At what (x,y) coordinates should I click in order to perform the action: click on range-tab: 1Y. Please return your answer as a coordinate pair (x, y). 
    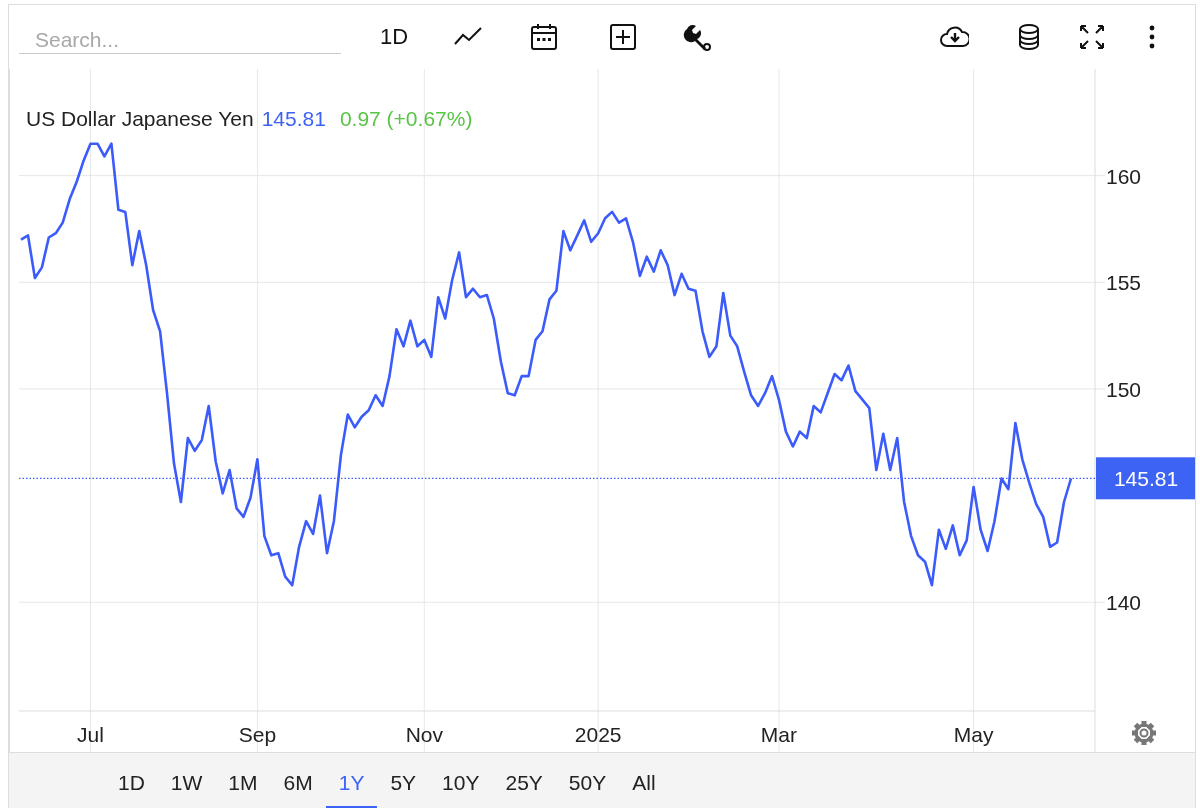
    Looking at the image, I should click on (351, 780).